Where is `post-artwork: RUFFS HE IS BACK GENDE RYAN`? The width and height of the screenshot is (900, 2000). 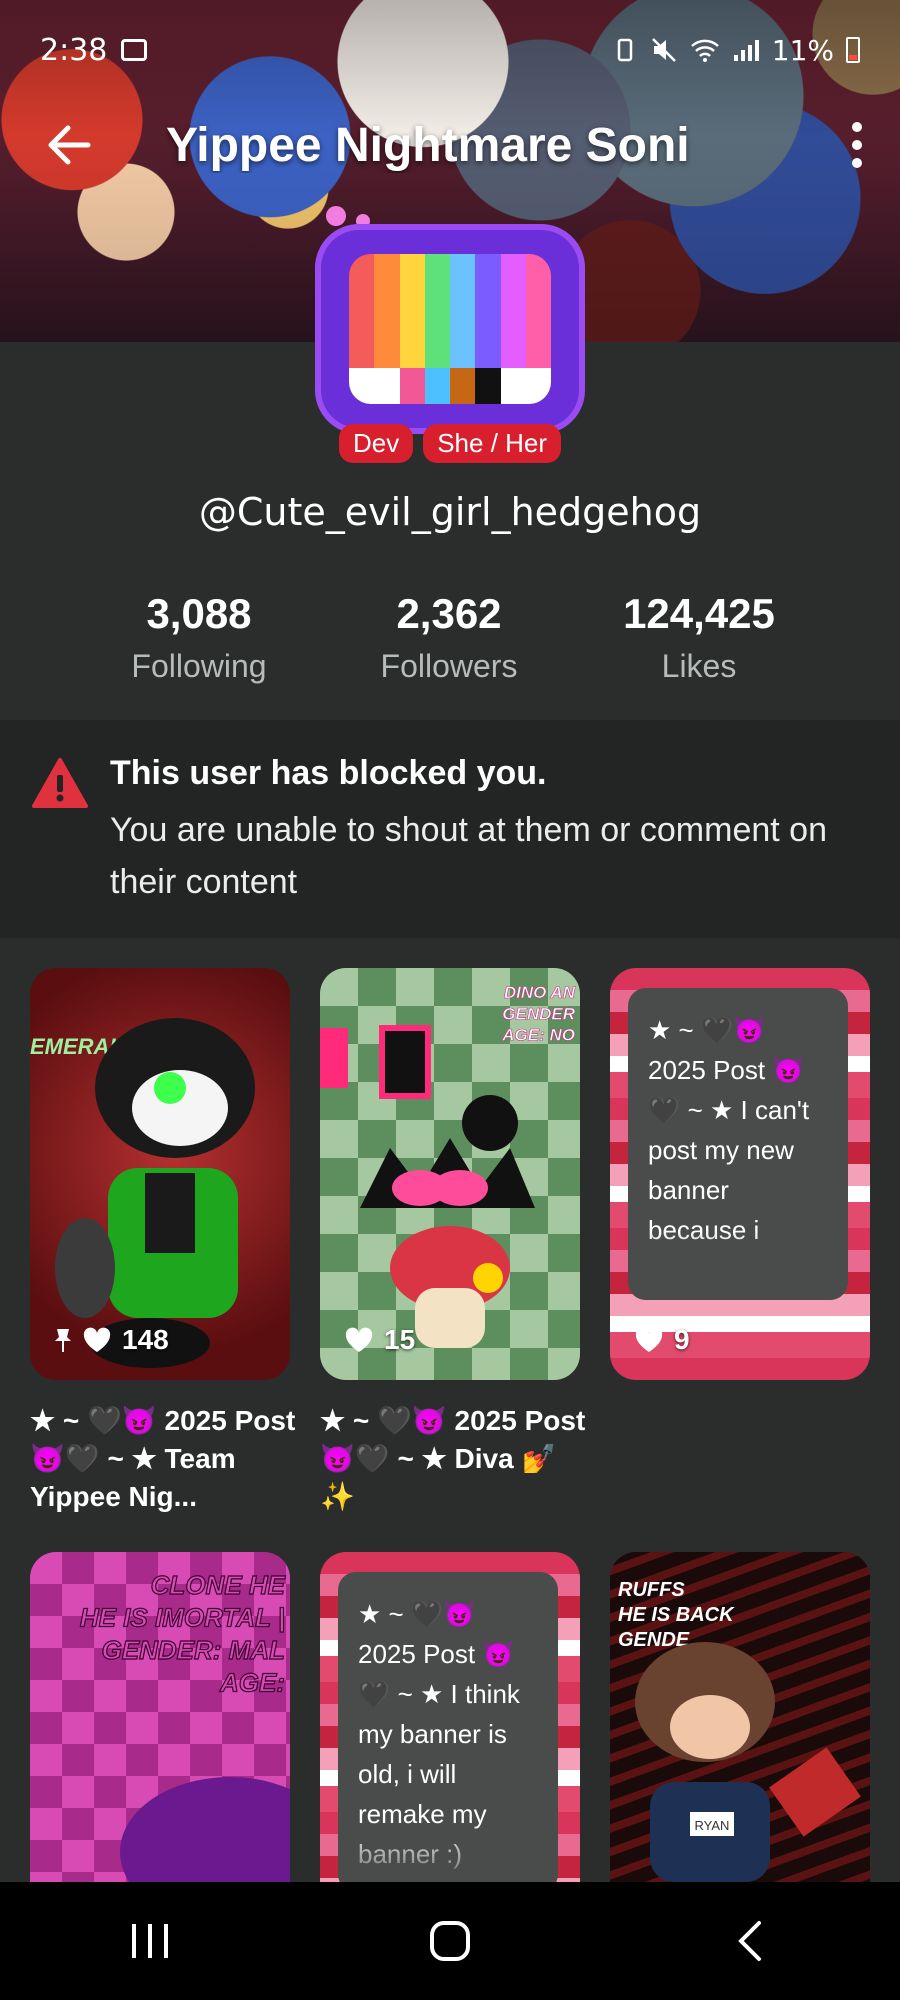 post-artwork: RUFFS HE IS BACK GENDE RYAN is located at coordinates (739, 1730).